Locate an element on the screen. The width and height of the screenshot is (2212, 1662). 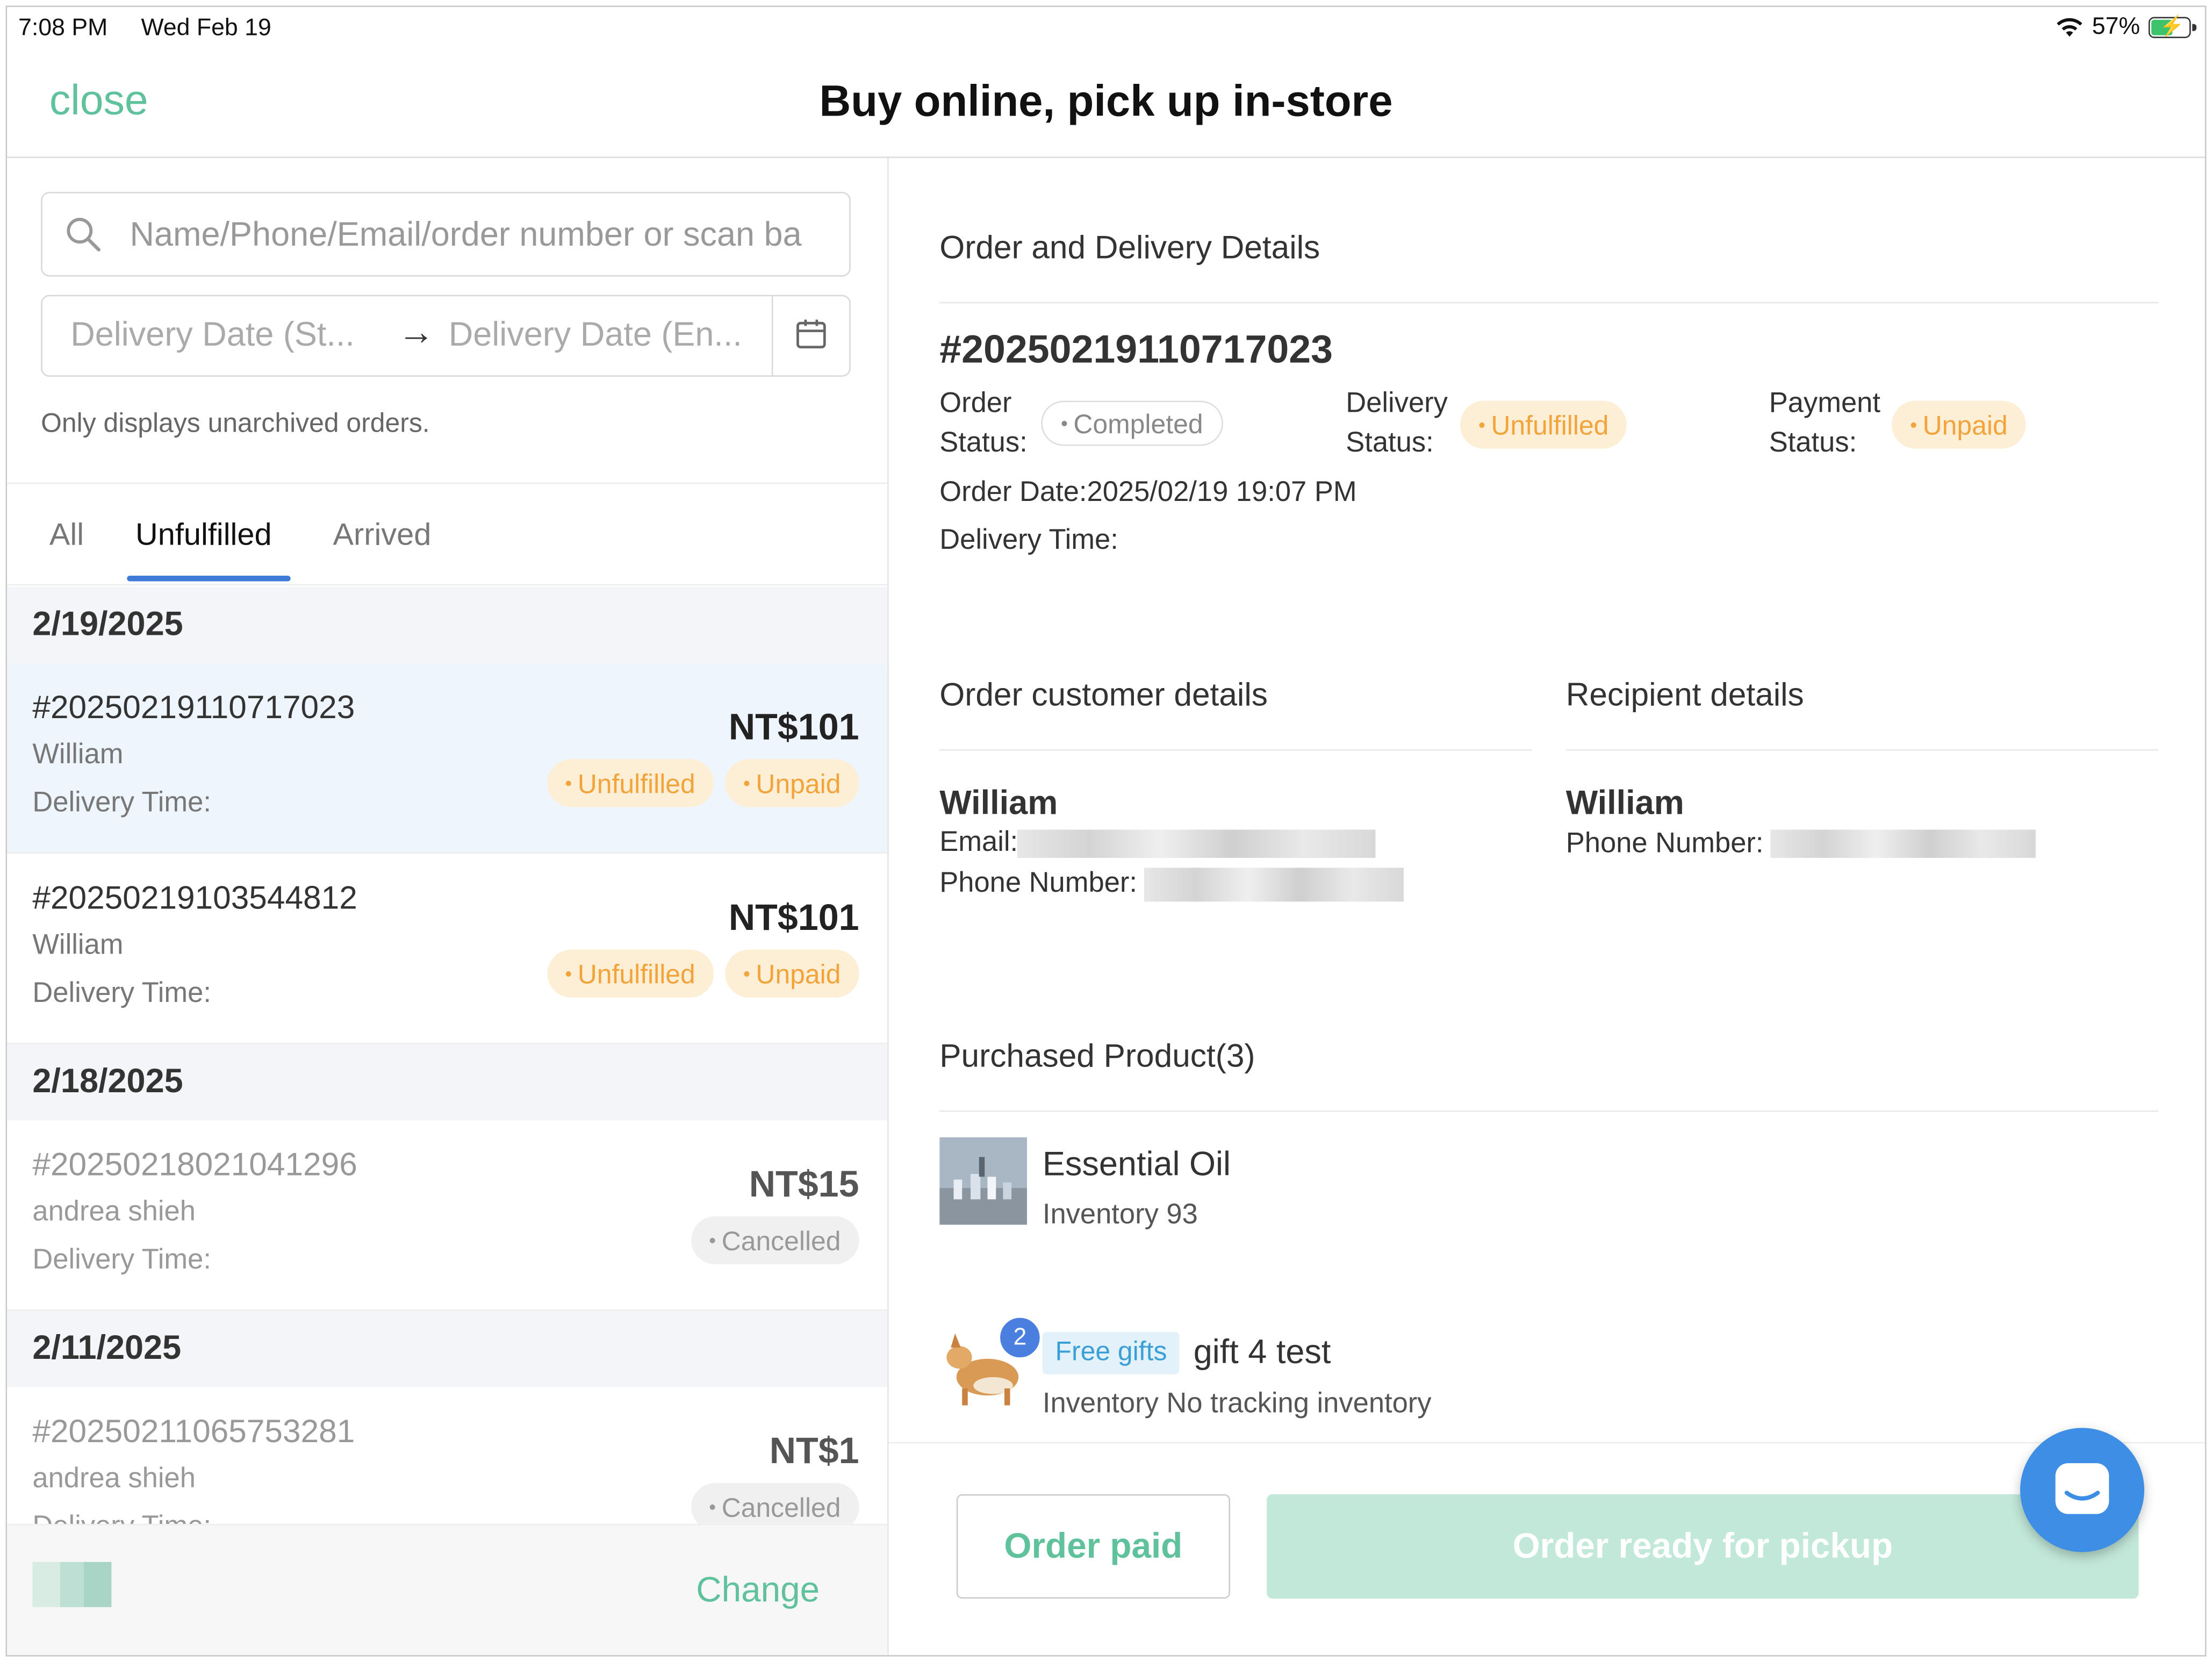
change-store-button: Change is located at coordinates (758, 1591).